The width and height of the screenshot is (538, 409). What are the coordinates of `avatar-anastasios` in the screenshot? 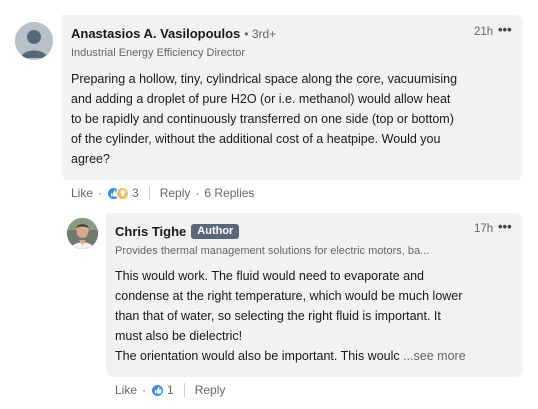 It's located at (34, 41).